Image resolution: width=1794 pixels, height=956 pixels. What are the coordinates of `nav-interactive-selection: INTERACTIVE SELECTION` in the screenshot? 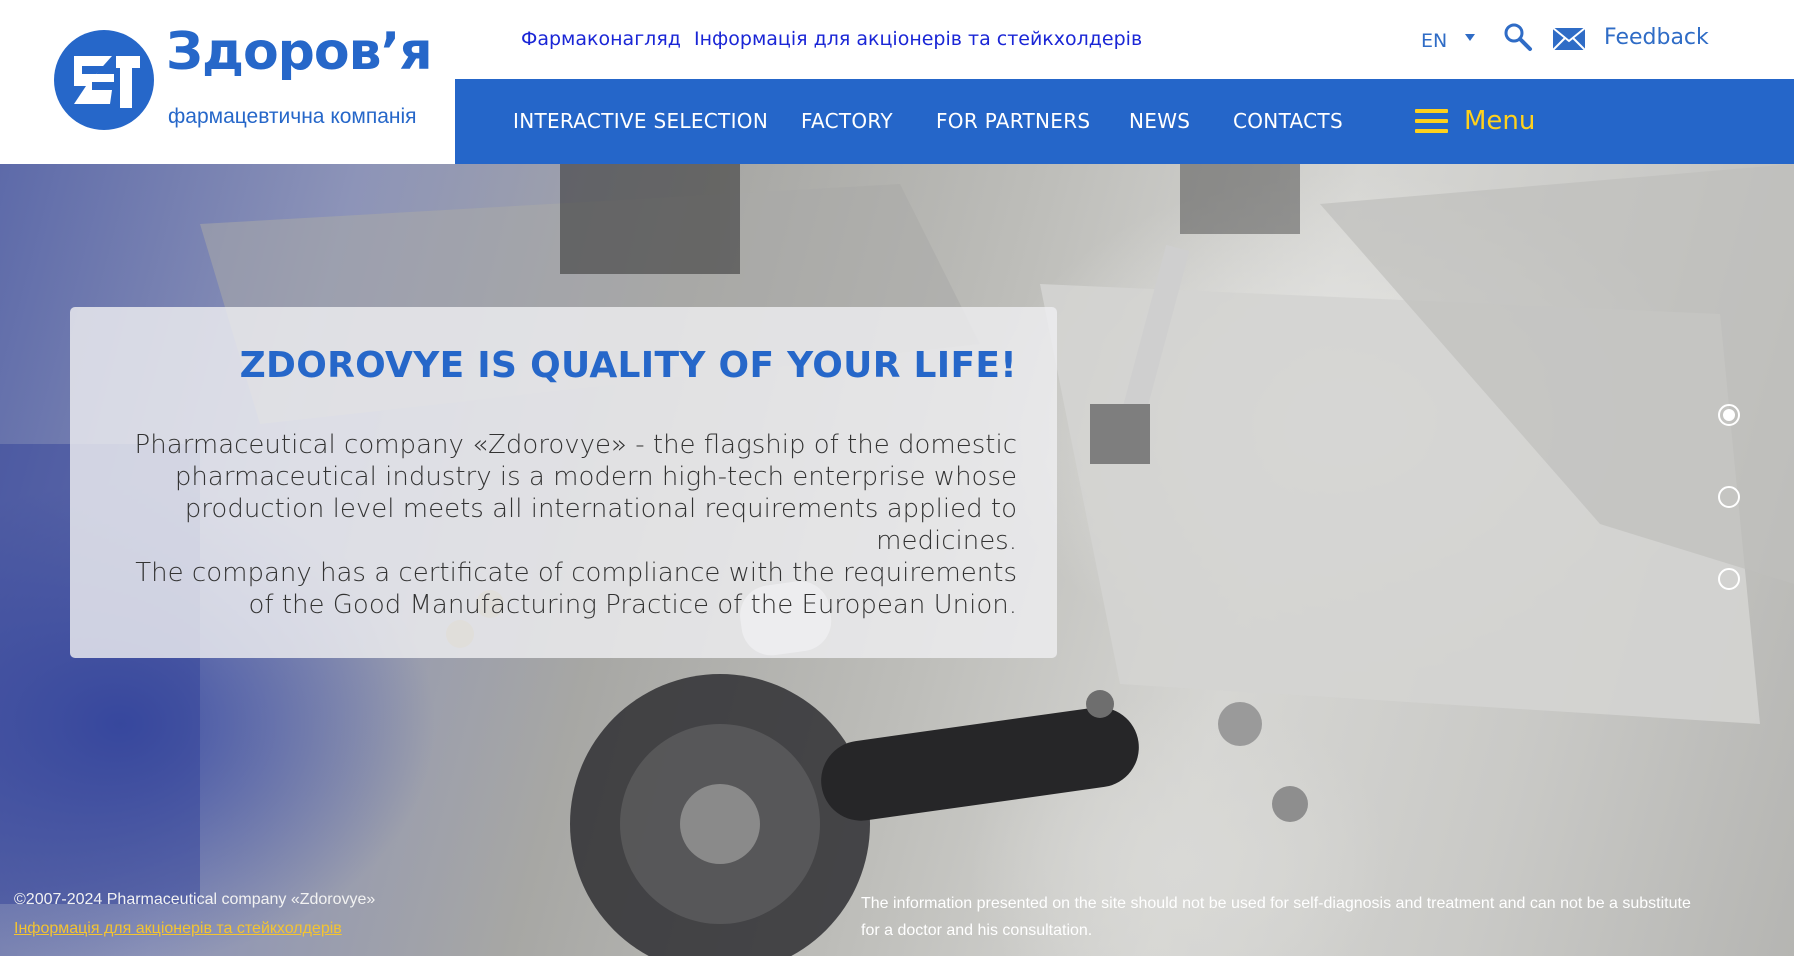 It's located at (640, 121).